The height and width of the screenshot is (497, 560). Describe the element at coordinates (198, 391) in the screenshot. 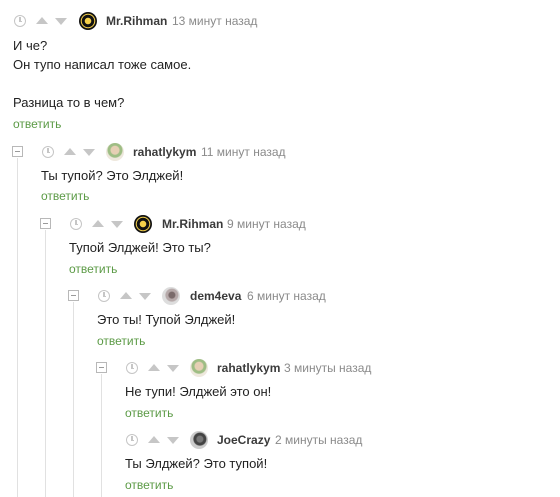

I see `comment-text-line: Не тупи! Элджей это он!` at that location.